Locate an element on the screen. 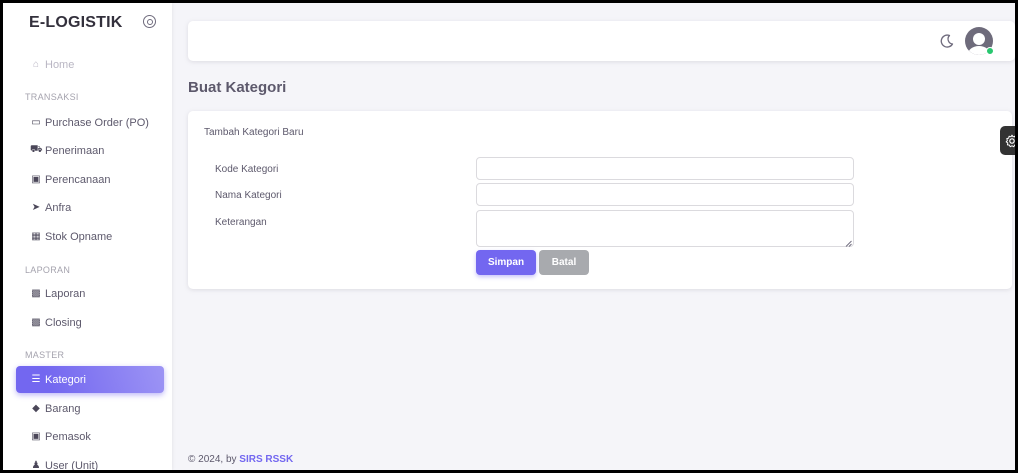 The image size is (1018, 473). sidebar-toggle-icon is located at coordinates (149, 21).